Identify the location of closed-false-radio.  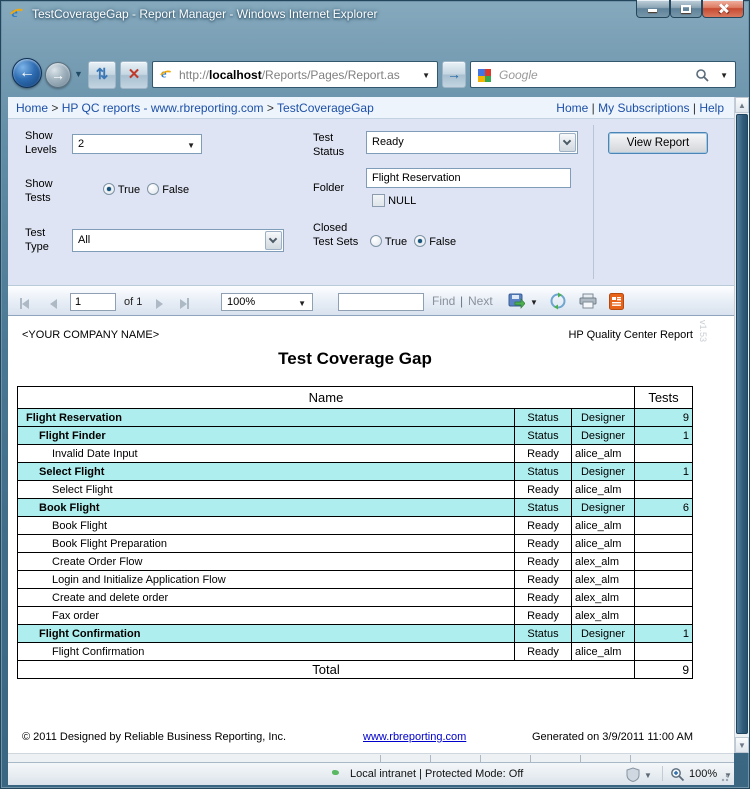
(420, 241).